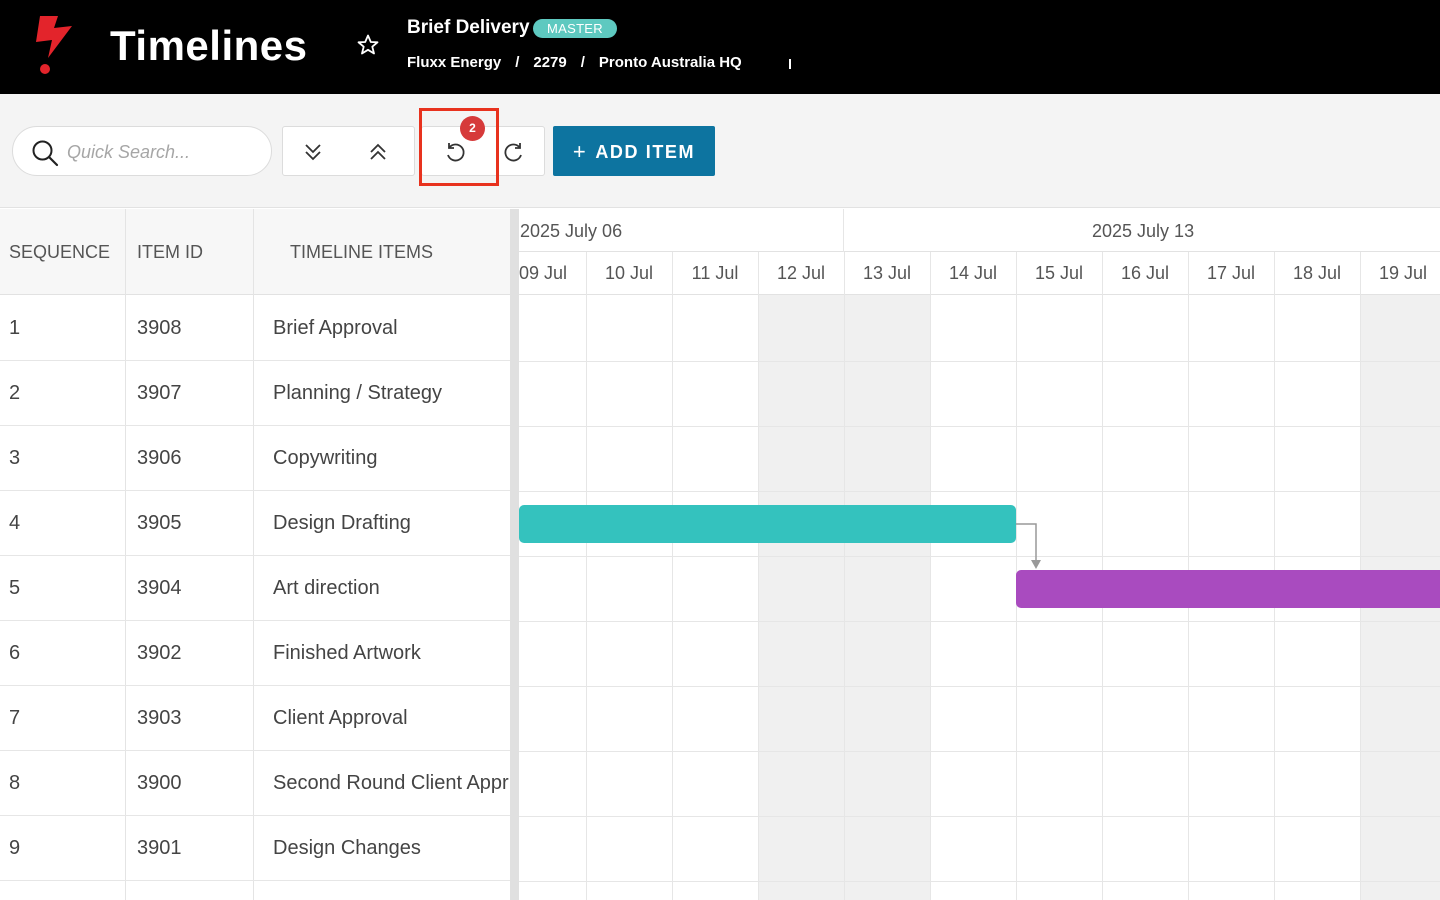 This screenshot has width=1440, height=900. Describe the element at coordinates (767, 524) in the screenshot. I see `task-bar-design-drafting` at that location.